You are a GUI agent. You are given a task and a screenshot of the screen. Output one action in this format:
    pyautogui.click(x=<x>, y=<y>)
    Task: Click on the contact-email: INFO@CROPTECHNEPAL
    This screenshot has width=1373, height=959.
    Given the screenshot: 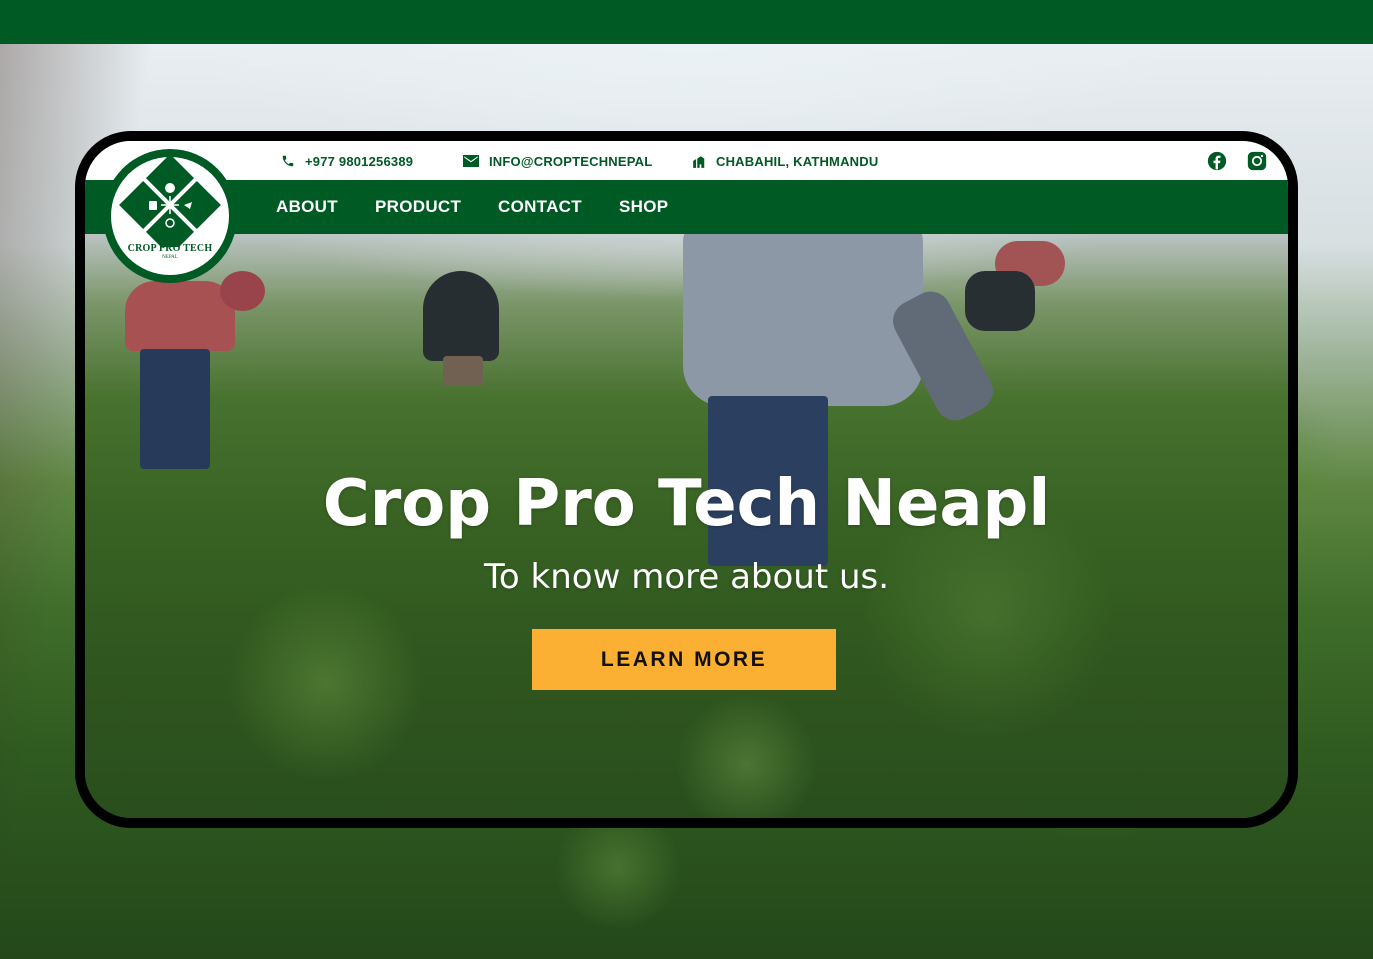 What is the action you would take?
    pyautogui.click(x=557, y=161)
    